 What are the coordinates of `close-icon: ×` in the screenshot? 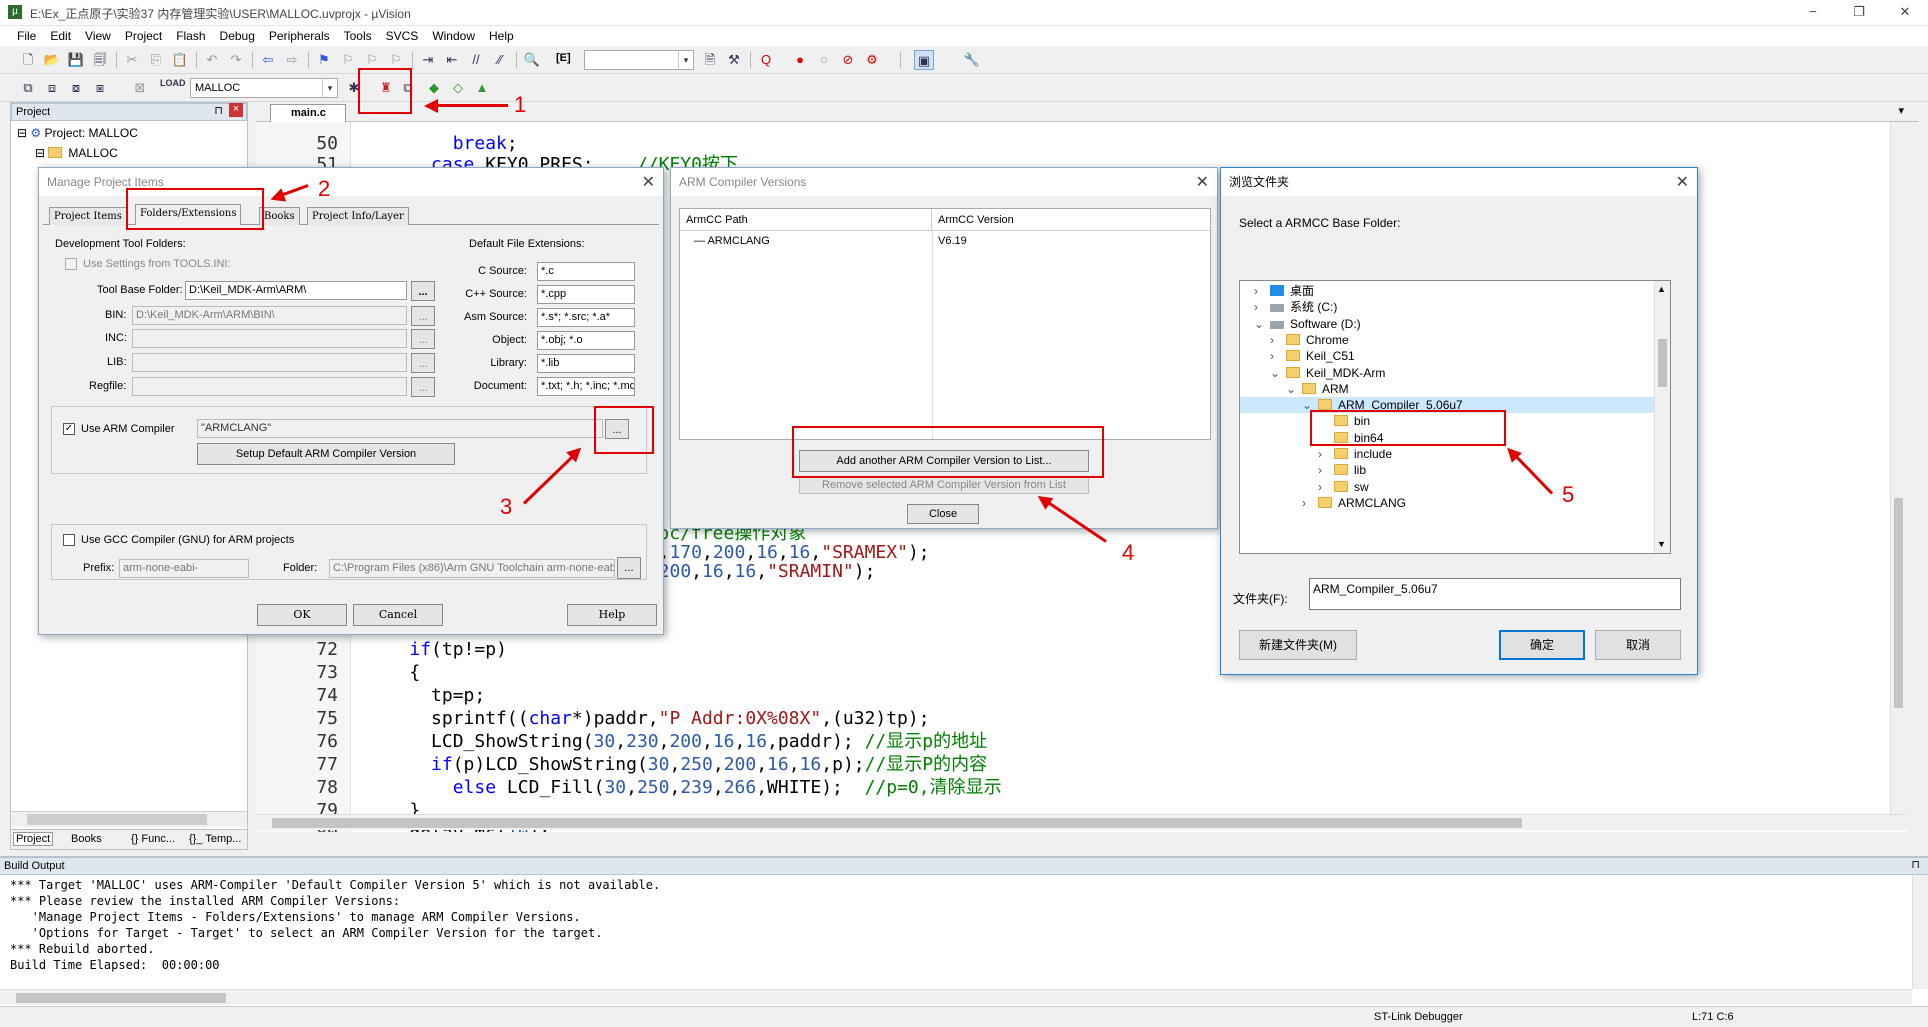 It's located at (236, 110).